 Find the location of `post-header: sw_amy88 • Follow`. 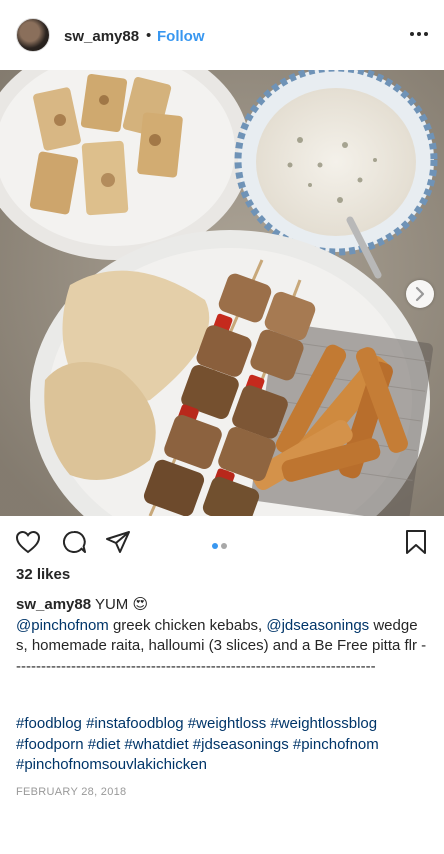

post-header: sw_amy88 • Follow is located at coordinates (222, 35).